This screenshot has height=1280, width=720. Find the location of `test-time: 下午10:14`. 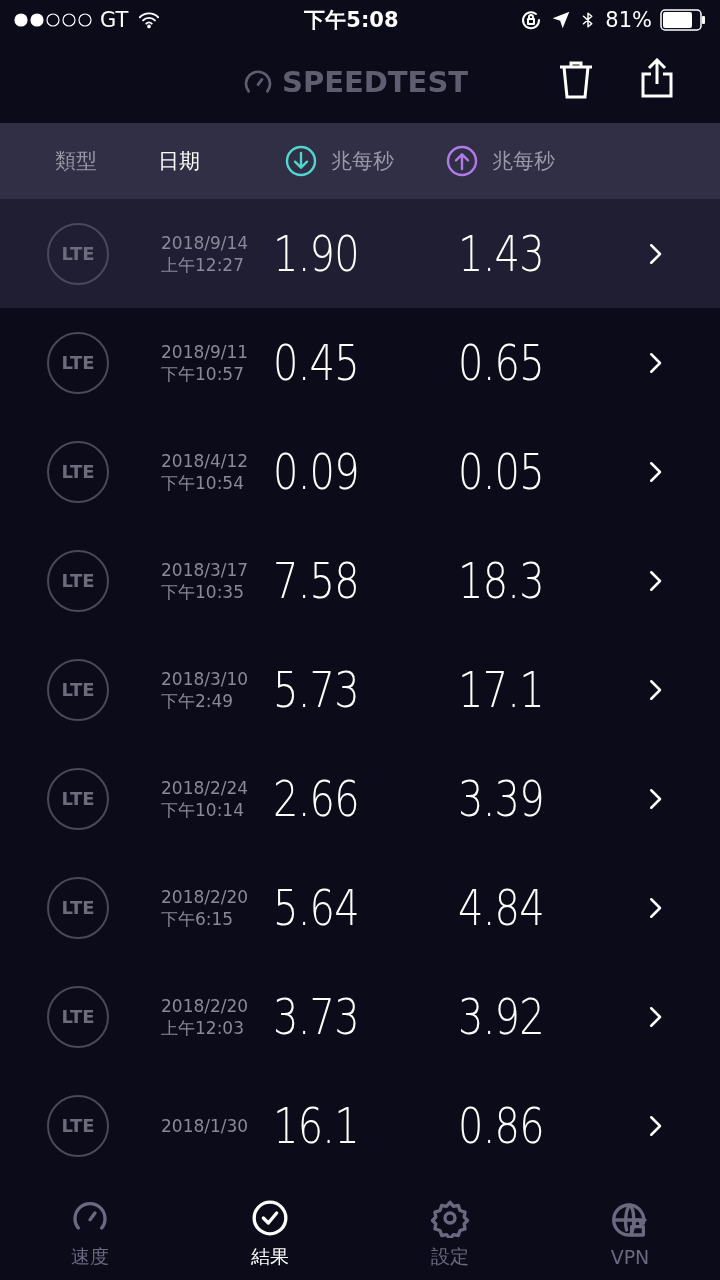

test-time: 下午10:14 is located at coordinates (203, 809).